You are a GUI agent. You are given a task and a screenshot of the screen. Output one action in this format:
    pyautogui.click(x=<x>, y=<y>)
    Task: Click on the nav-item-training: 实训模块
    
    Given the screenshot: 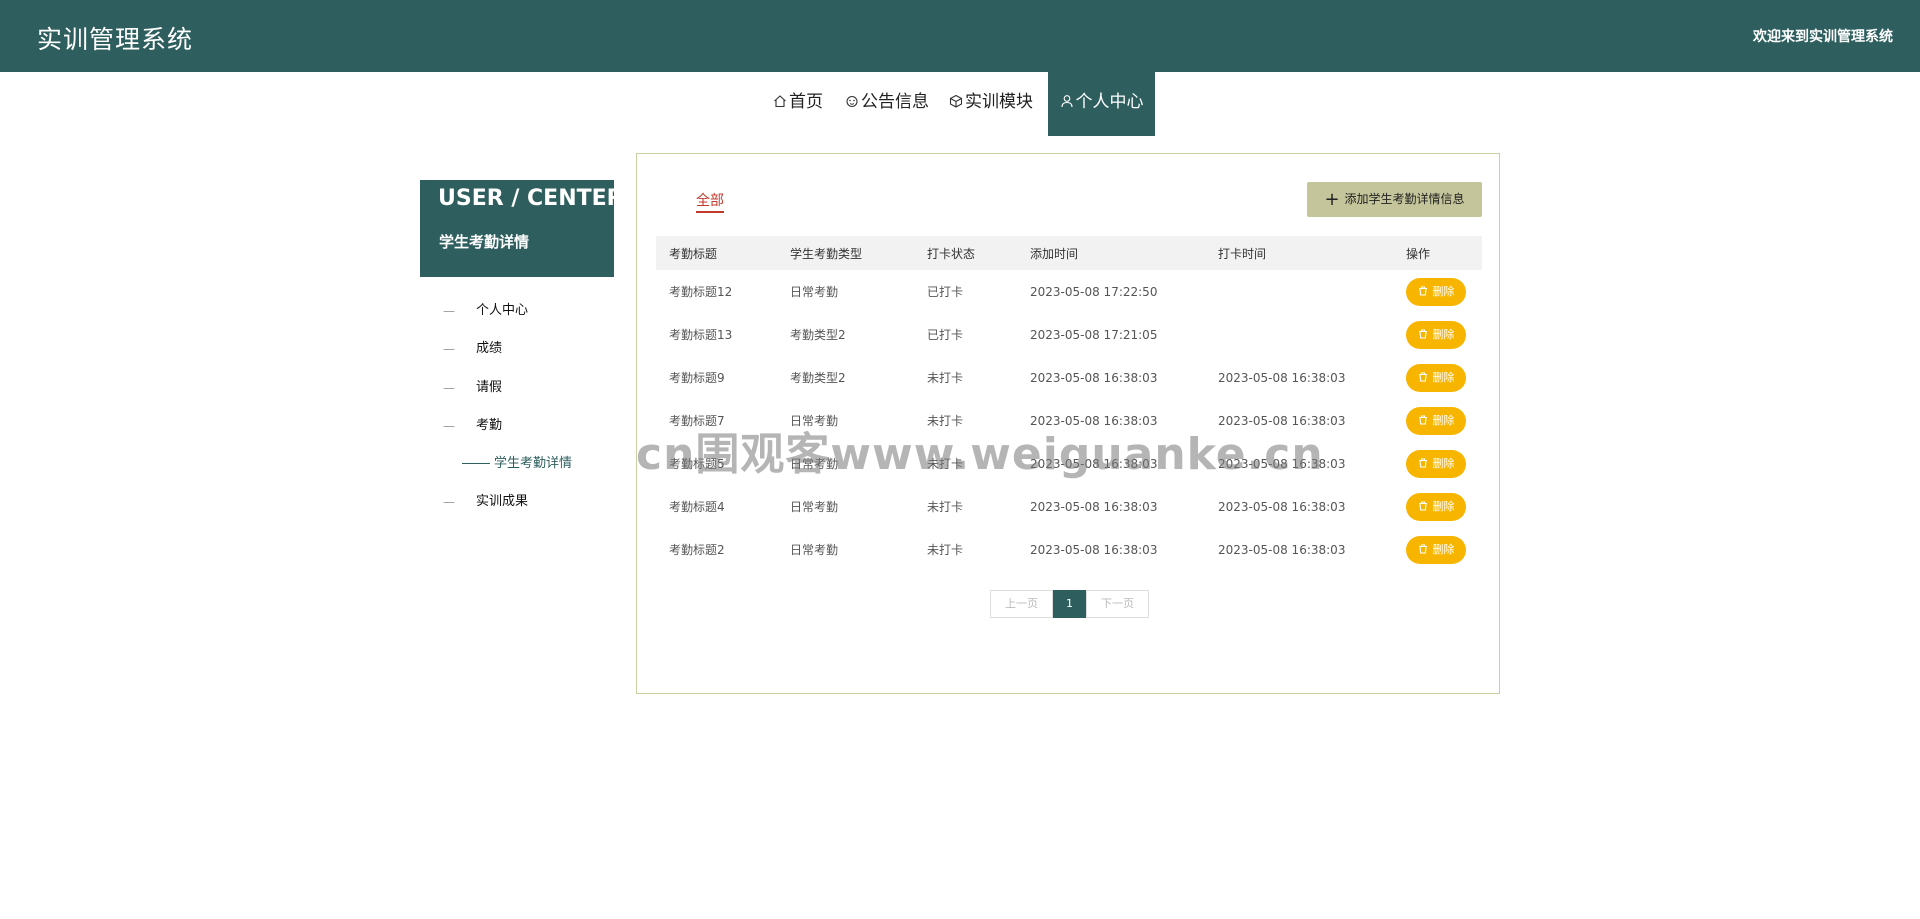 What is the action you would take?
    pyautogui.click(x=991, y=104)
    